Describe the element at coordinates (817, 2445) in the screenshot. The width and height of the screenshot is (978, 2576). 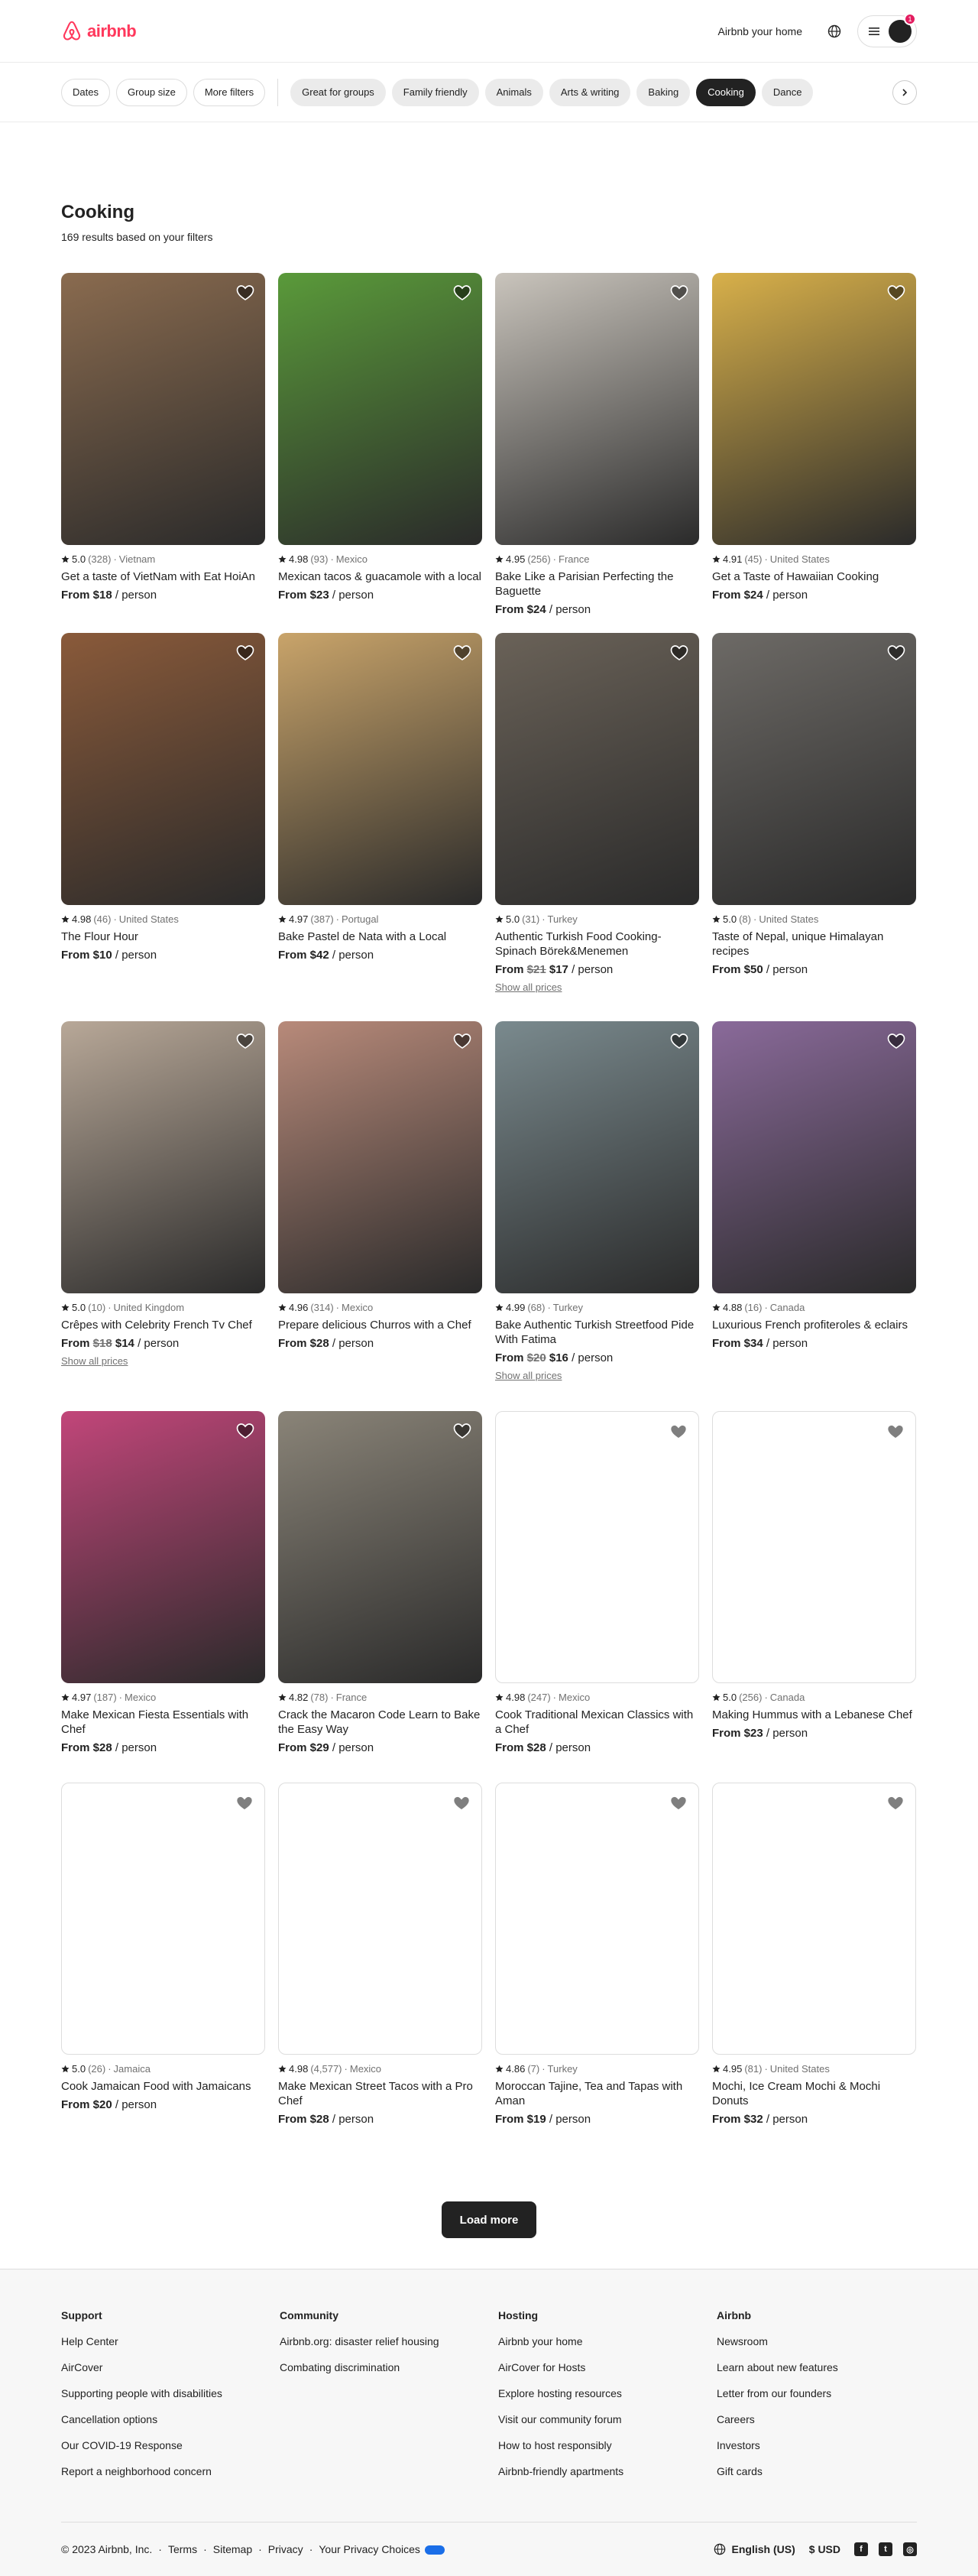
I see `footer-link: Investors` at that location.